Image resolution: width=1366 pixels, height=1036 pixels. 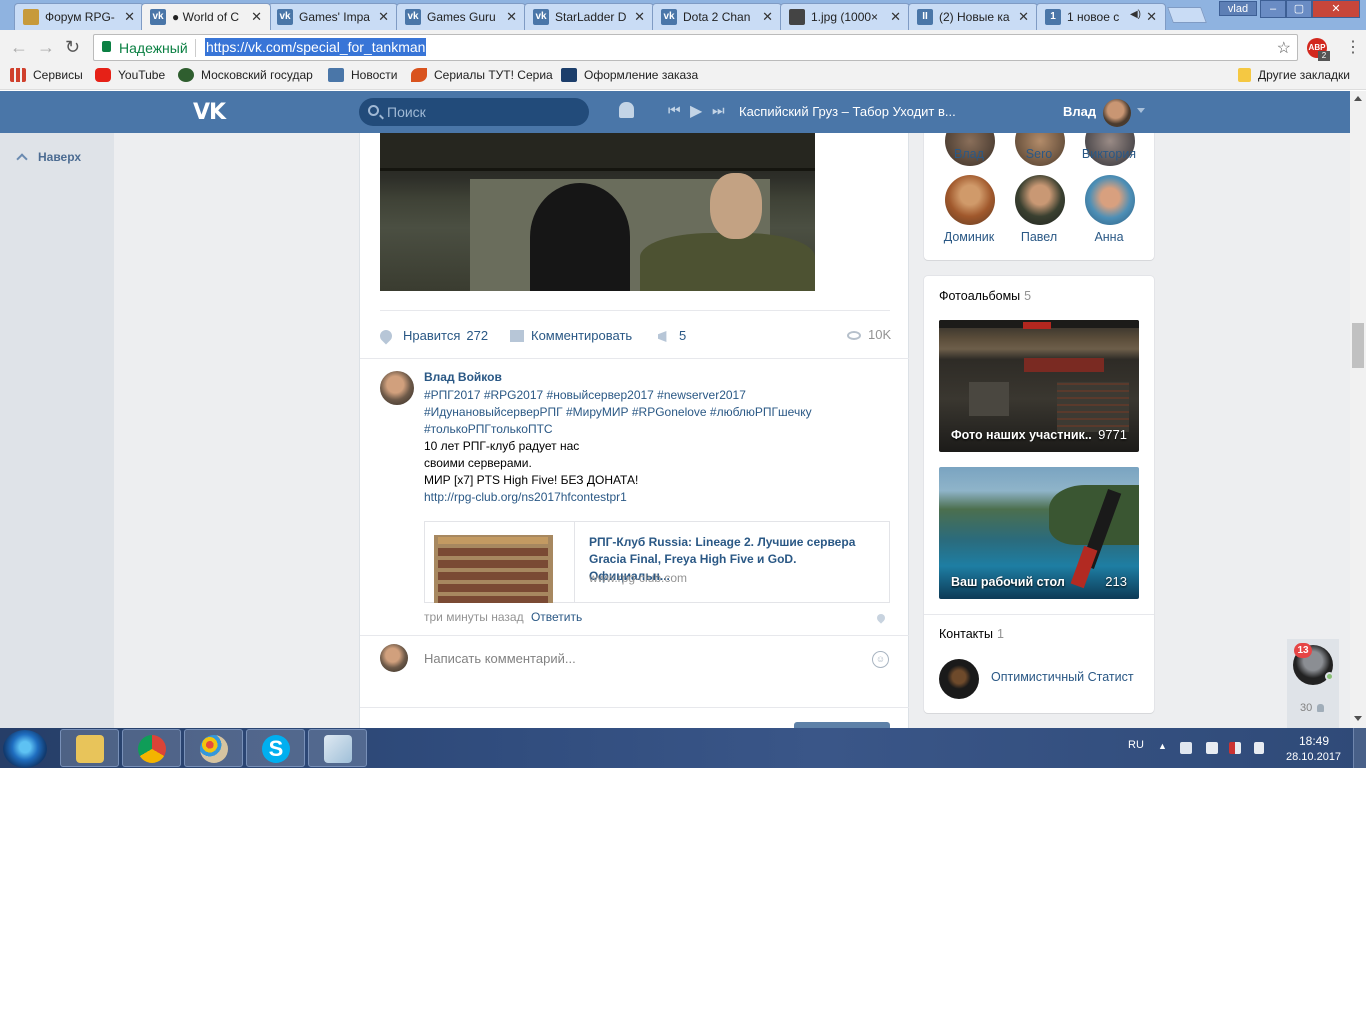 I want to click on scroll-up-panel: Наверх, so click(x=57, y=430).